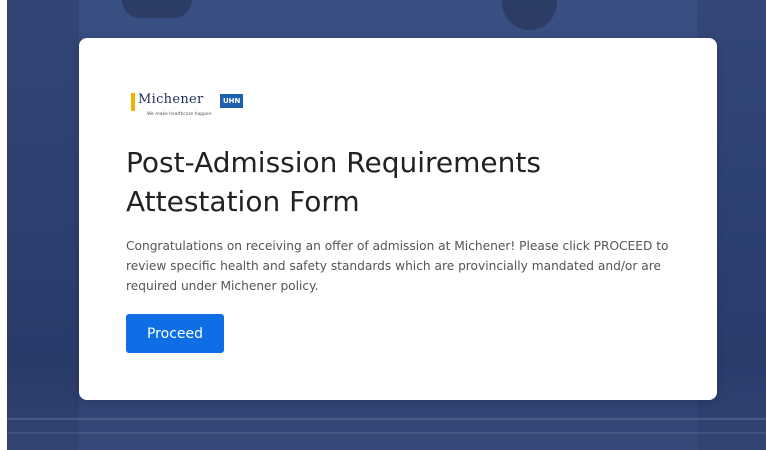 The height and width of the screenshot is (450, 766). Describe the element at coordinates (171, 99) in the screenshot. I see `logo-wordmark: Michener` at that location.